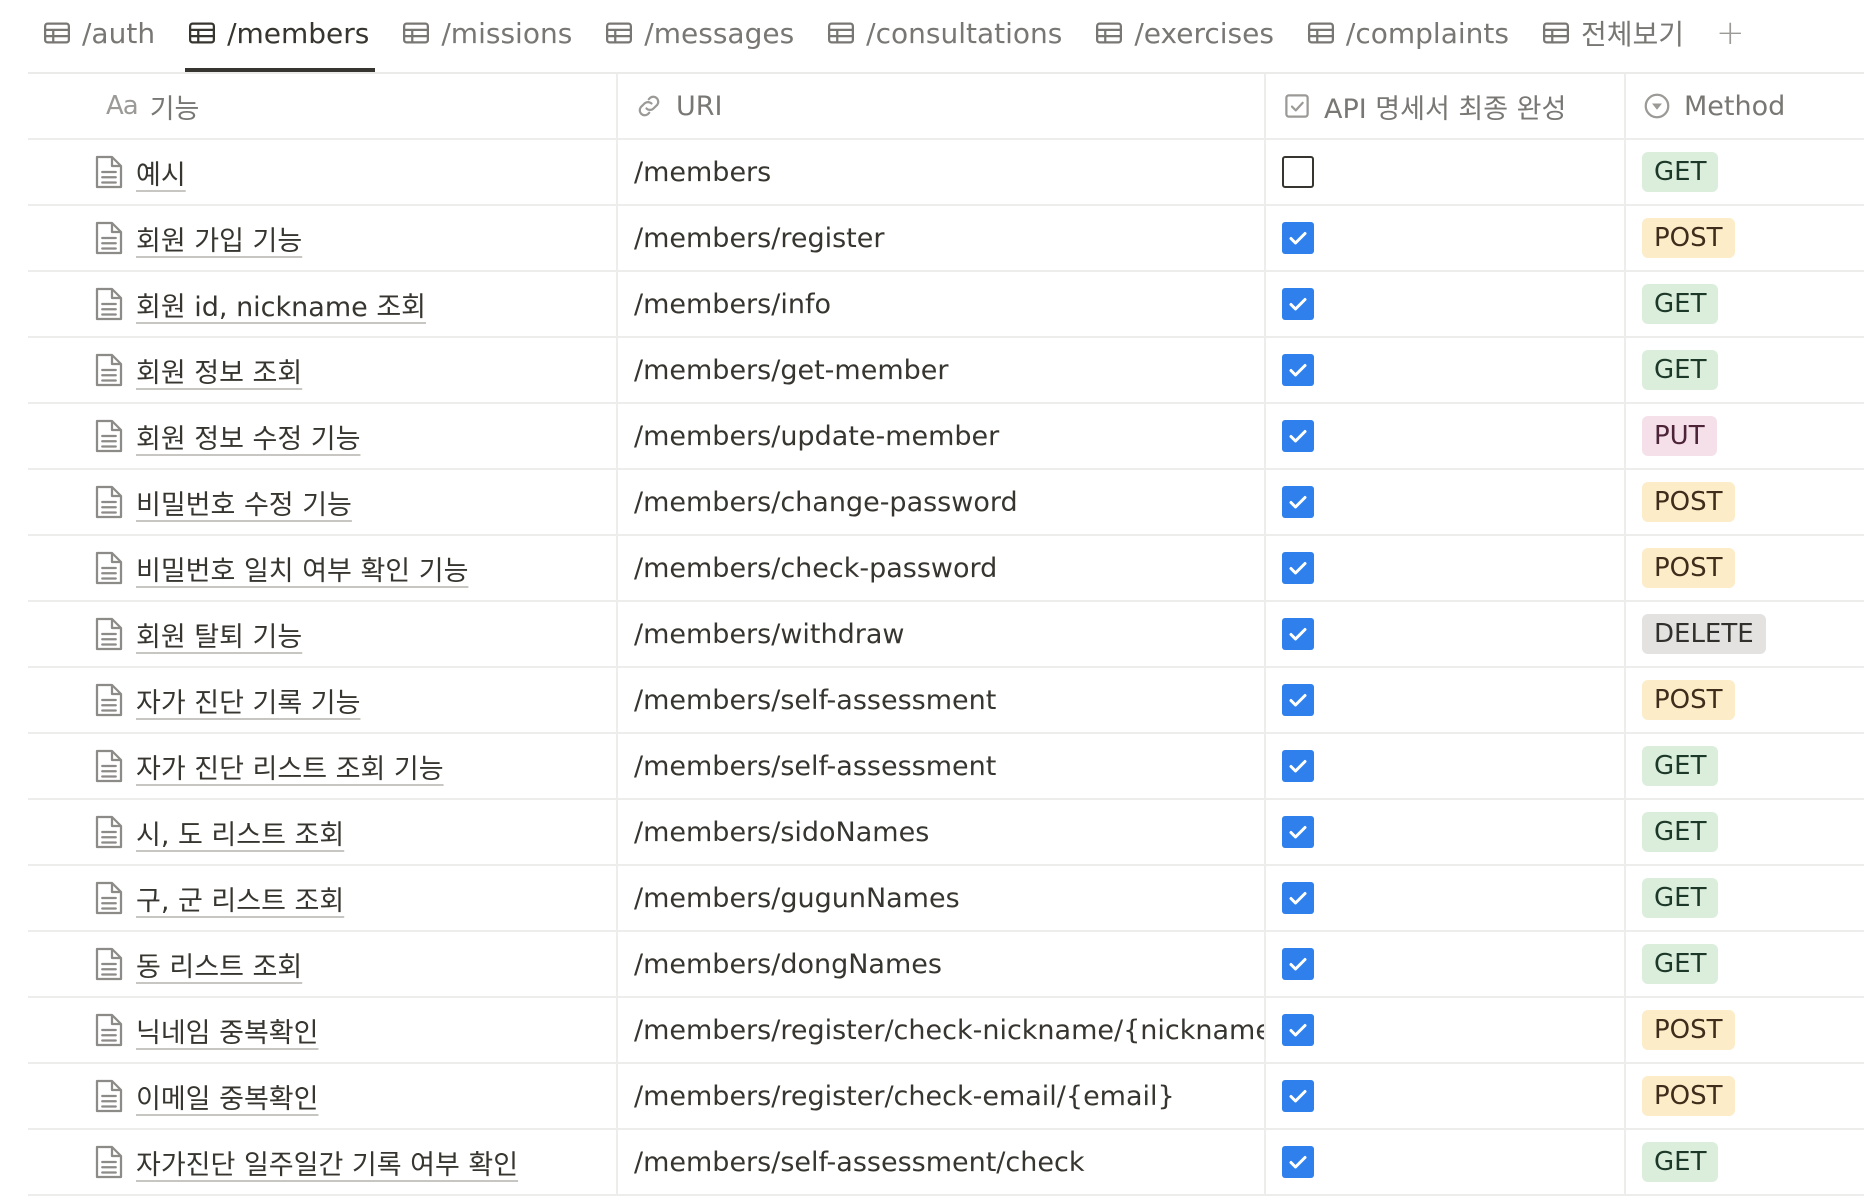 This screenshot has height=1196, width=1864. Describe the element at coordinates (281, 304) in the screenshot. I see `row-title: 회원 id, nickname 조회` at that location.